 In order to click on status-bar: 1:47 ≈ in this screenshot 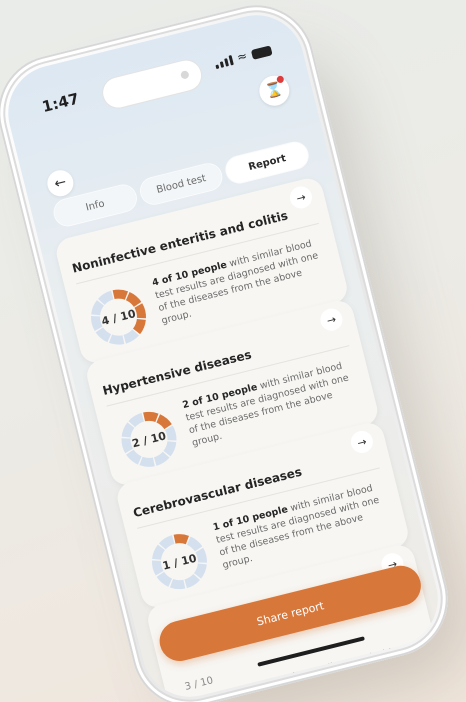, I will do `click(154, 80)`.